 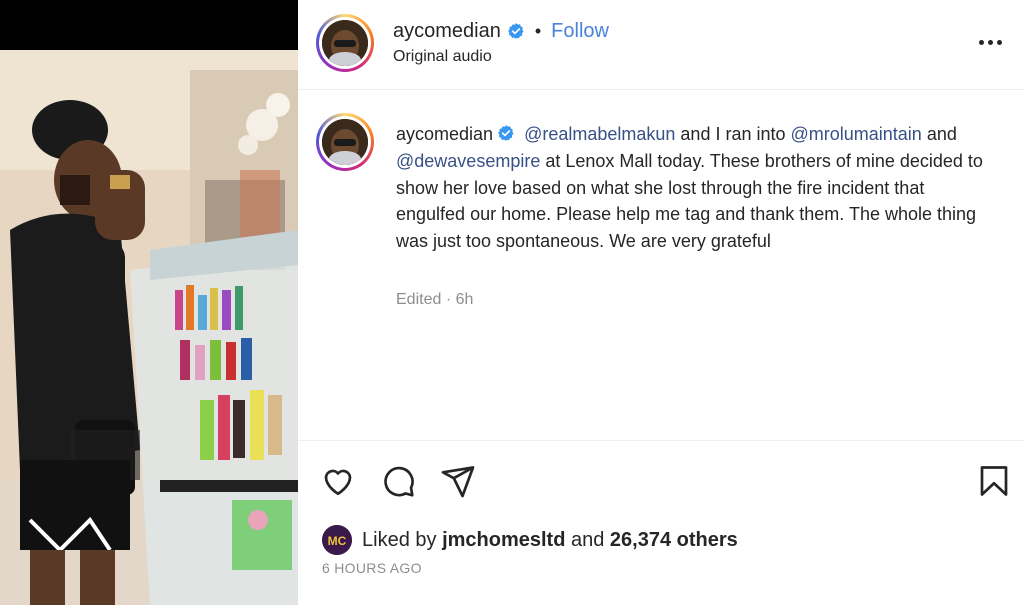 What do you see at coordinates (345, 43) in the screenshot?
I see `author-avatar` at bounding box center [345, 43].